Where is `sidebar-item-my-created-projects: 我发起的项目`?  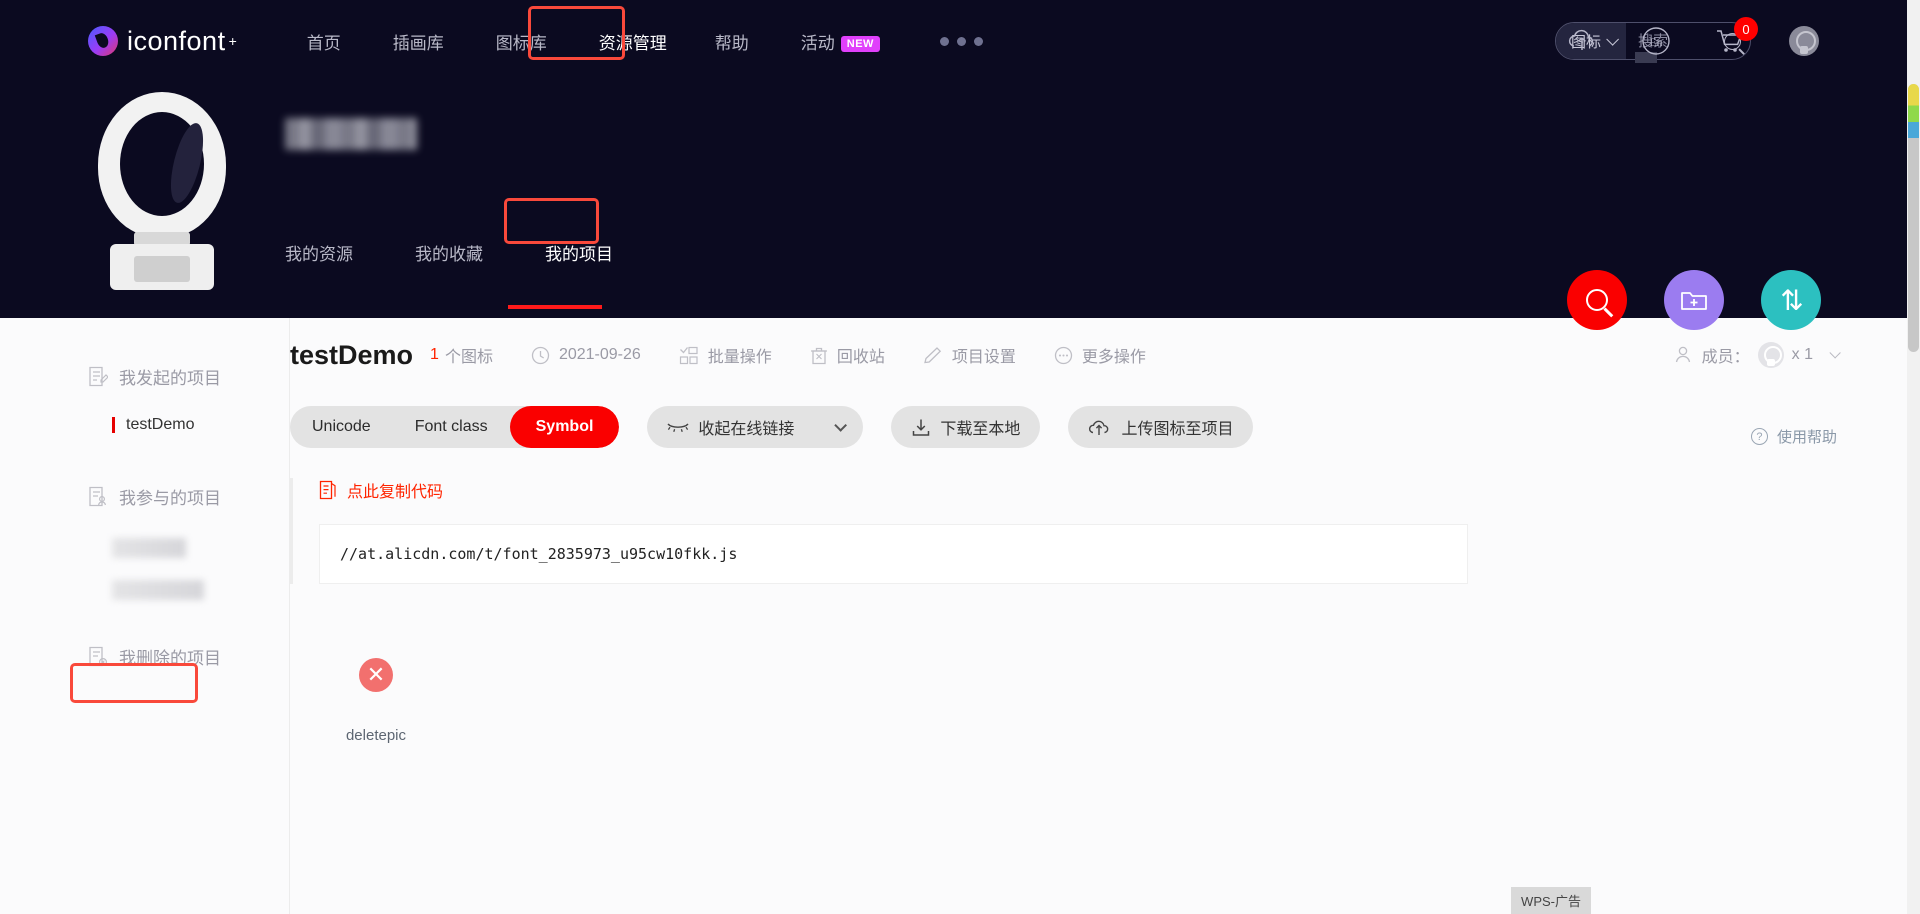
sidebar-item-my-created-projects: 我发起的项目 is located at coordinates (144, 376).